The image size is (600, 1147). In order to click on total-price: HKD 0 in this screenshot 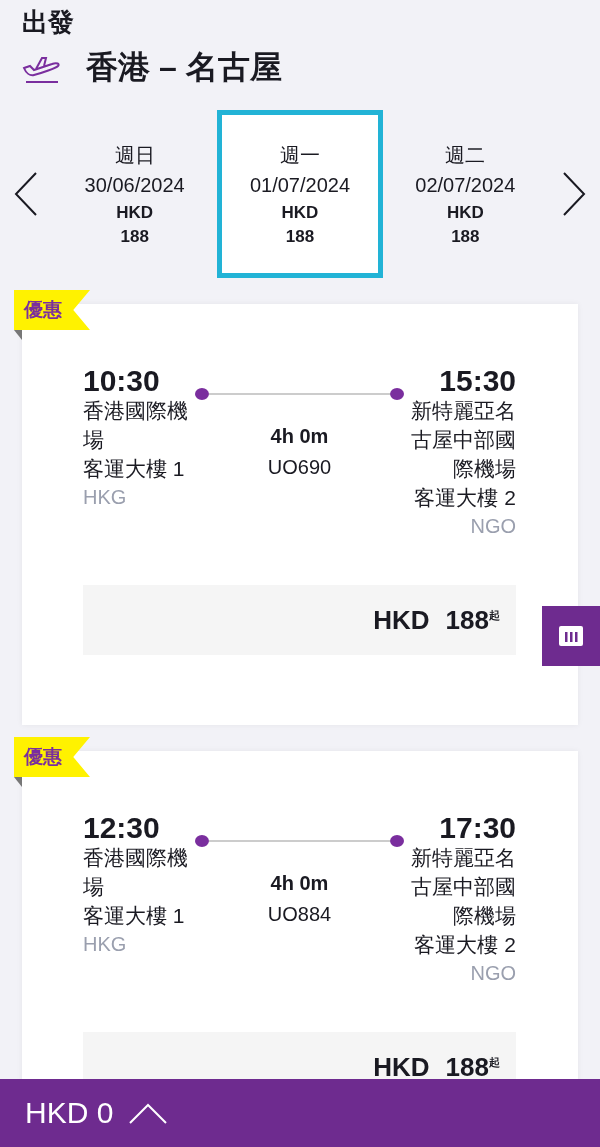, I will do `click(69, 1113)`.